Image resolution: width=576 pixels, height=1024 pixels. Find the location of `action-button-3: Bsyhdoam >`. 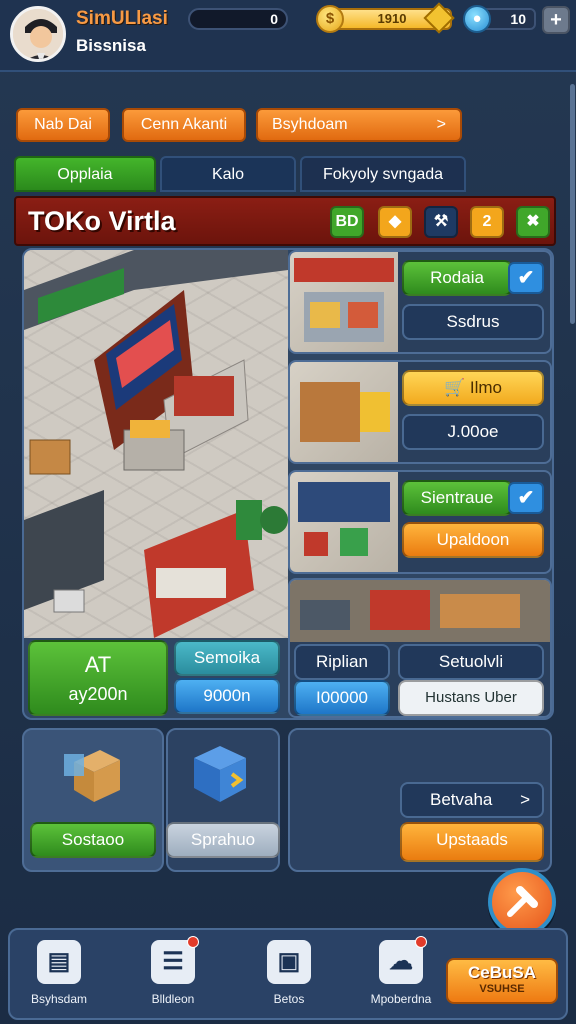

action-button-3: Bsyhdoam > is located at coordinates (359, 125).